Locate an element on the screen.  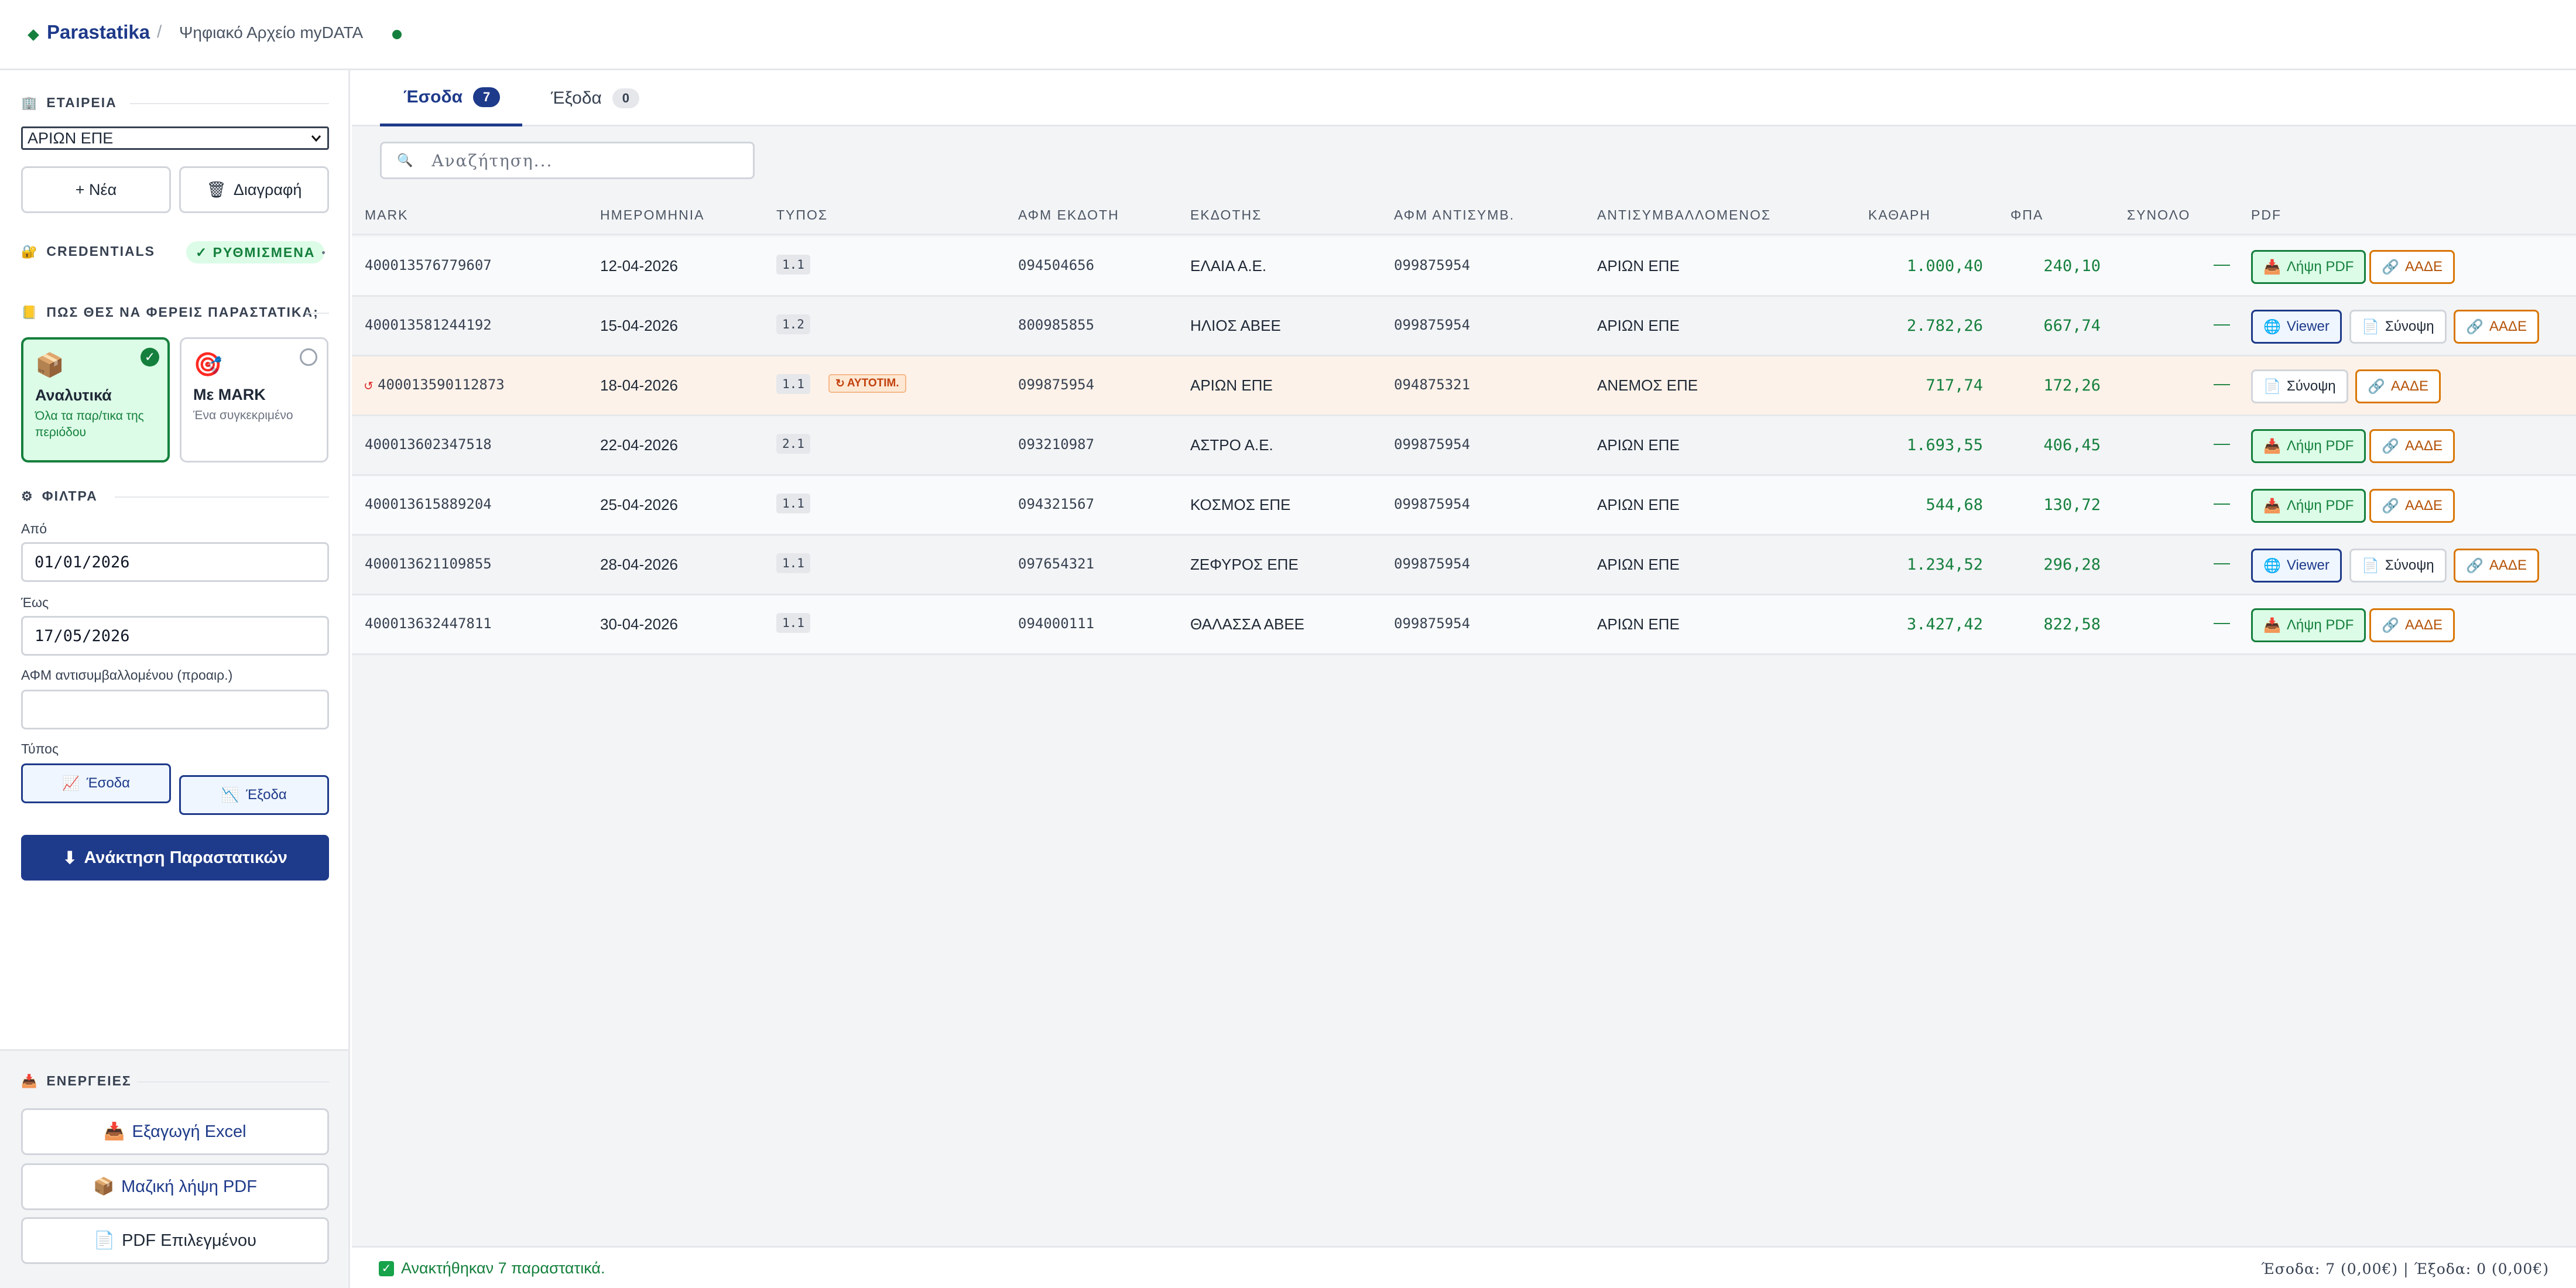
col-pdf: PDF is located at coordinates (2266, 214).